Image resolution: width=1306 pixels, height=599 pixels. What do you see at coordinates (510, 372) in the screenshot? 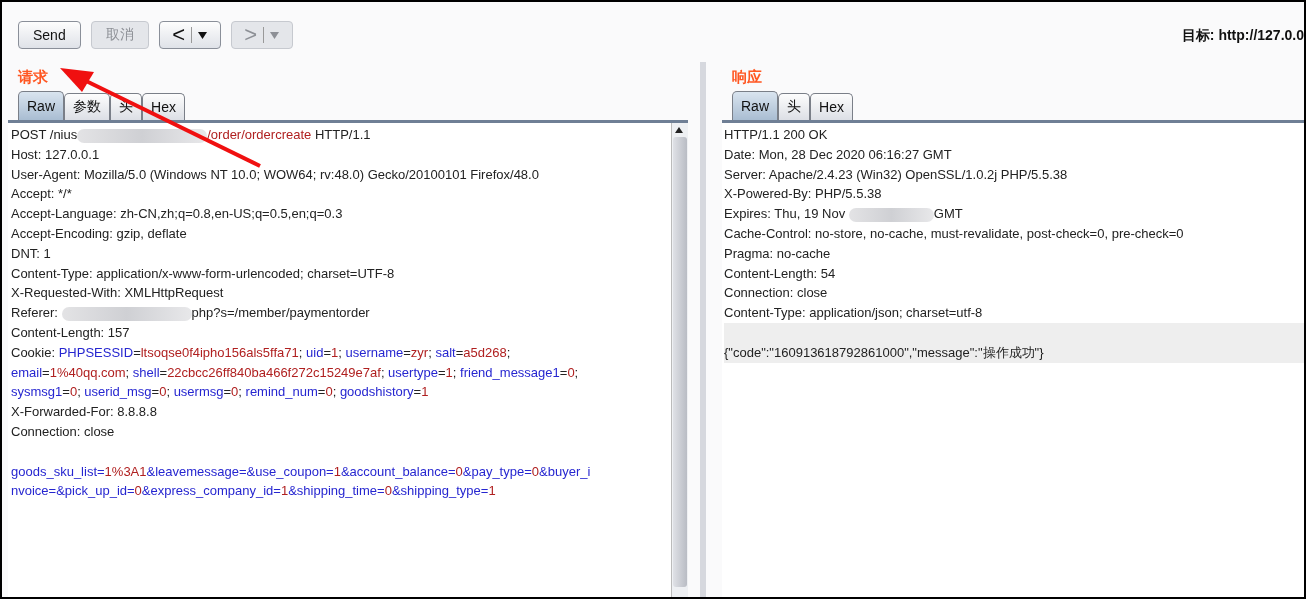
I see `param-name: friend_message1` at bounding box center [510, 372].